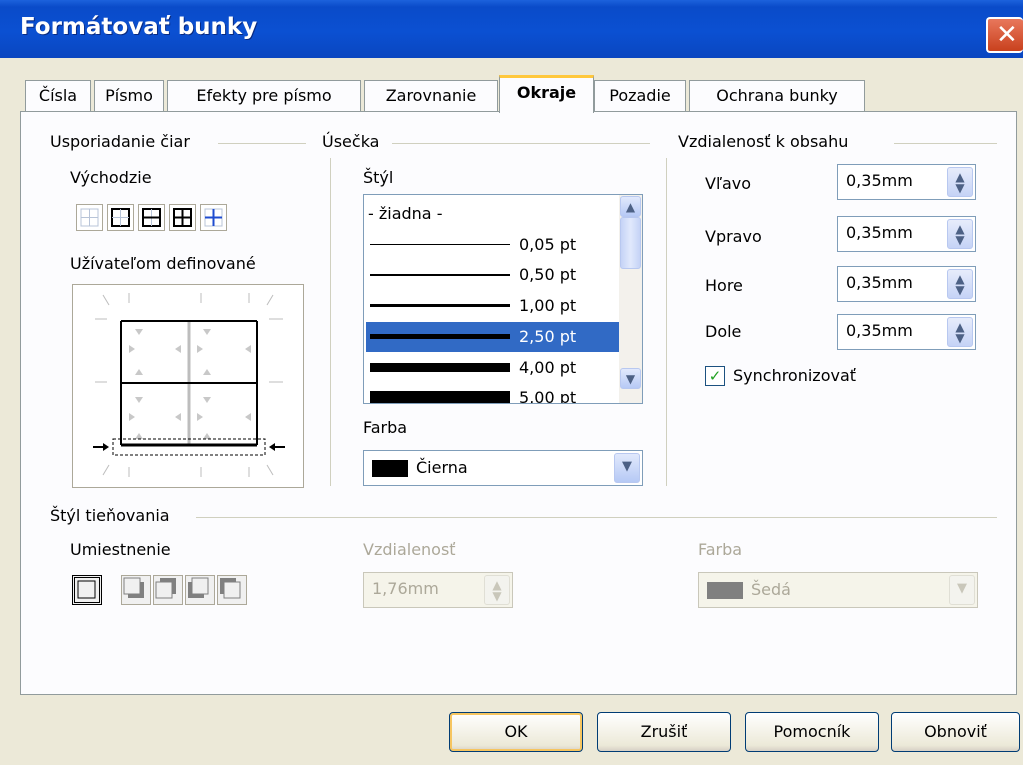 This screenshot has width=1023, height=765. I want to click on line-style-item: 4,00 pt, so click(492, 368).